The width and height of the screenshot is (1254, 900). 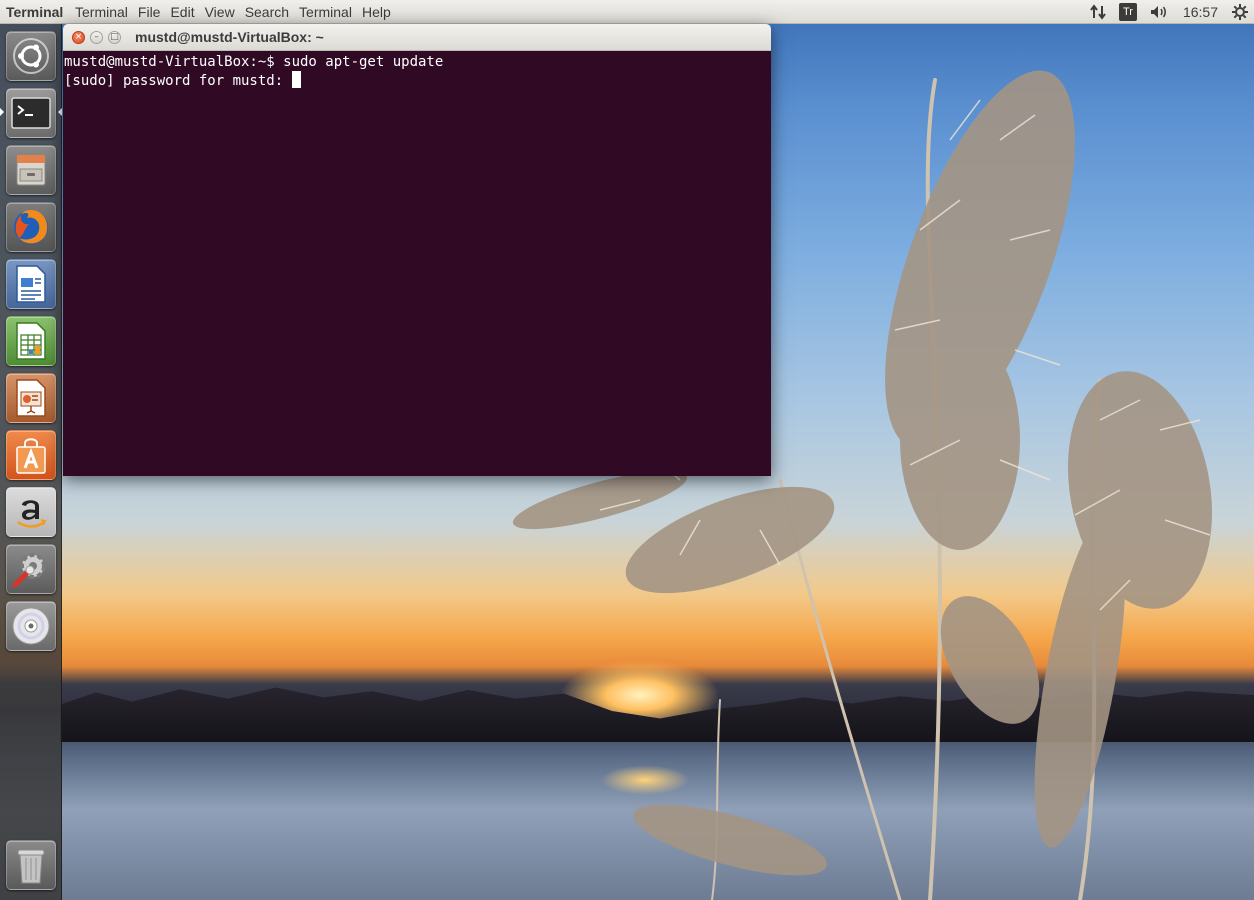 I want to click on launcher-software-center, so click(x=31, y=455).